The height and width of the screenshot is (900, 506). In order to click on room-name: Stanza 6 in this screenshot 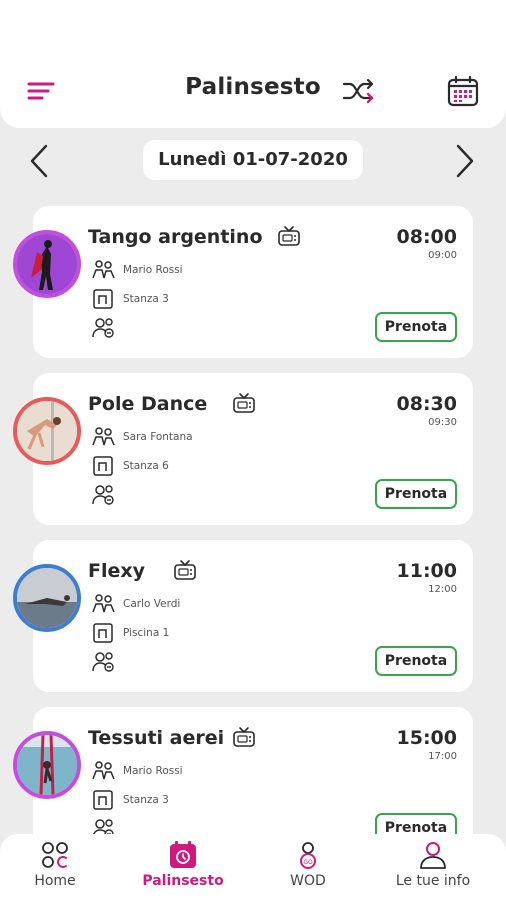, I will do `click(146, 466)`.